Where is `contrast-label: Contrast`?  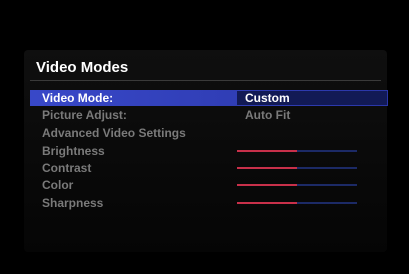
contrast-label: Contrast is located at coordinates (67, 168).